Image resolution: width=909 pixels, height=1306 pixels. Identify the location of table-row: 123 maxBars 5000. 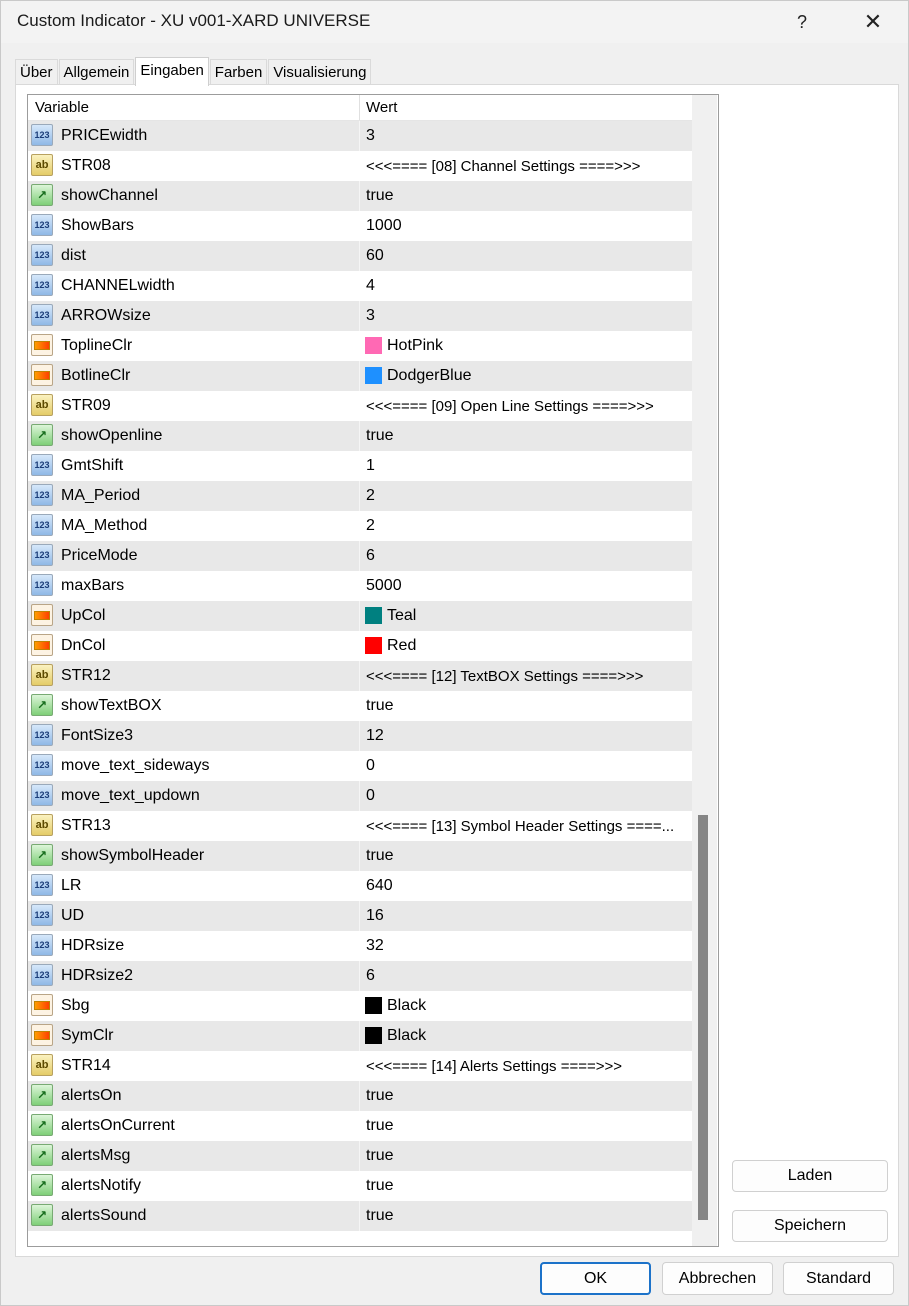
(360, 586).